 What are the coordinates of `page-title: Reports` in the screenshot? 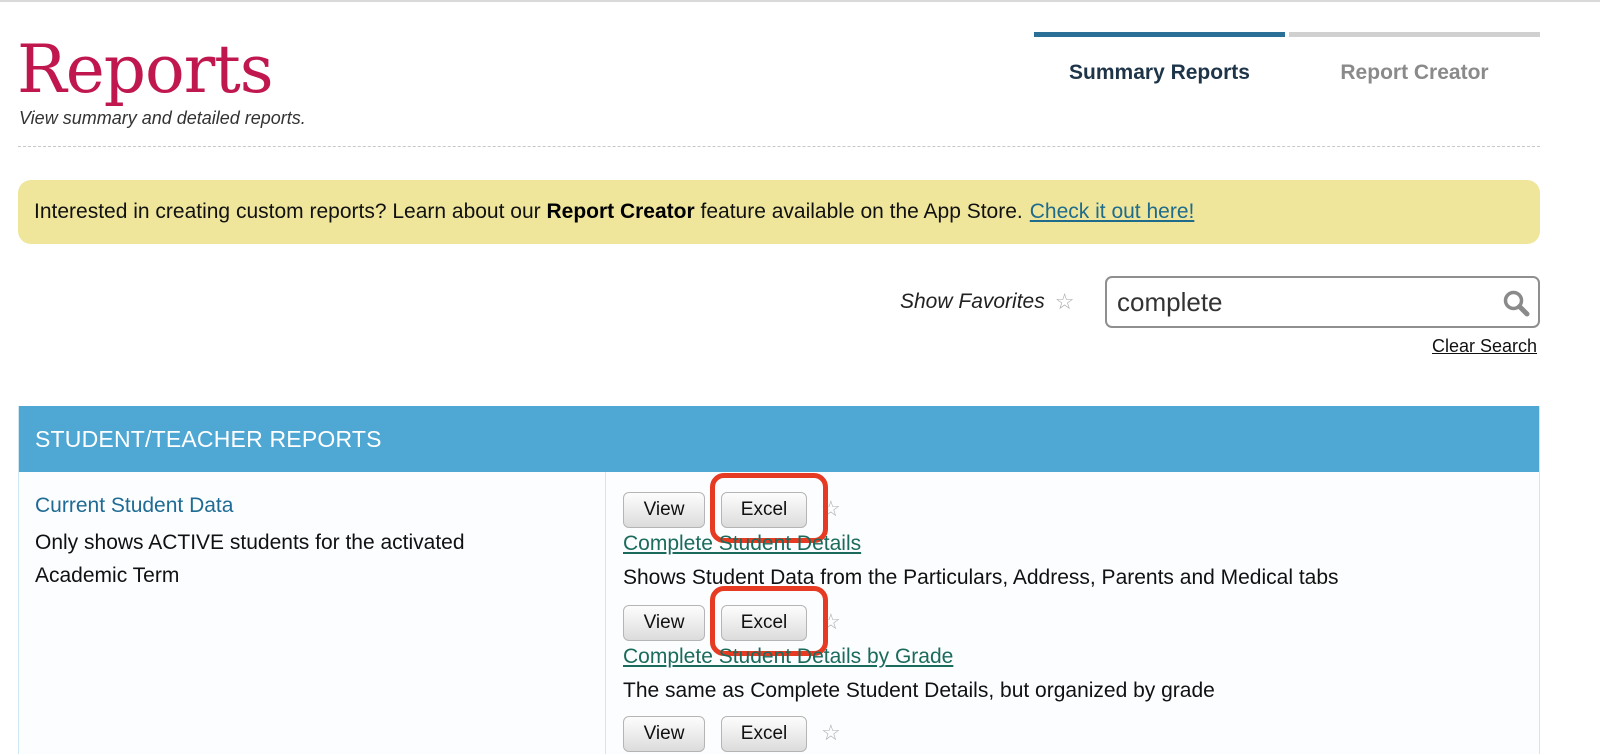 It's located at (145, 69).